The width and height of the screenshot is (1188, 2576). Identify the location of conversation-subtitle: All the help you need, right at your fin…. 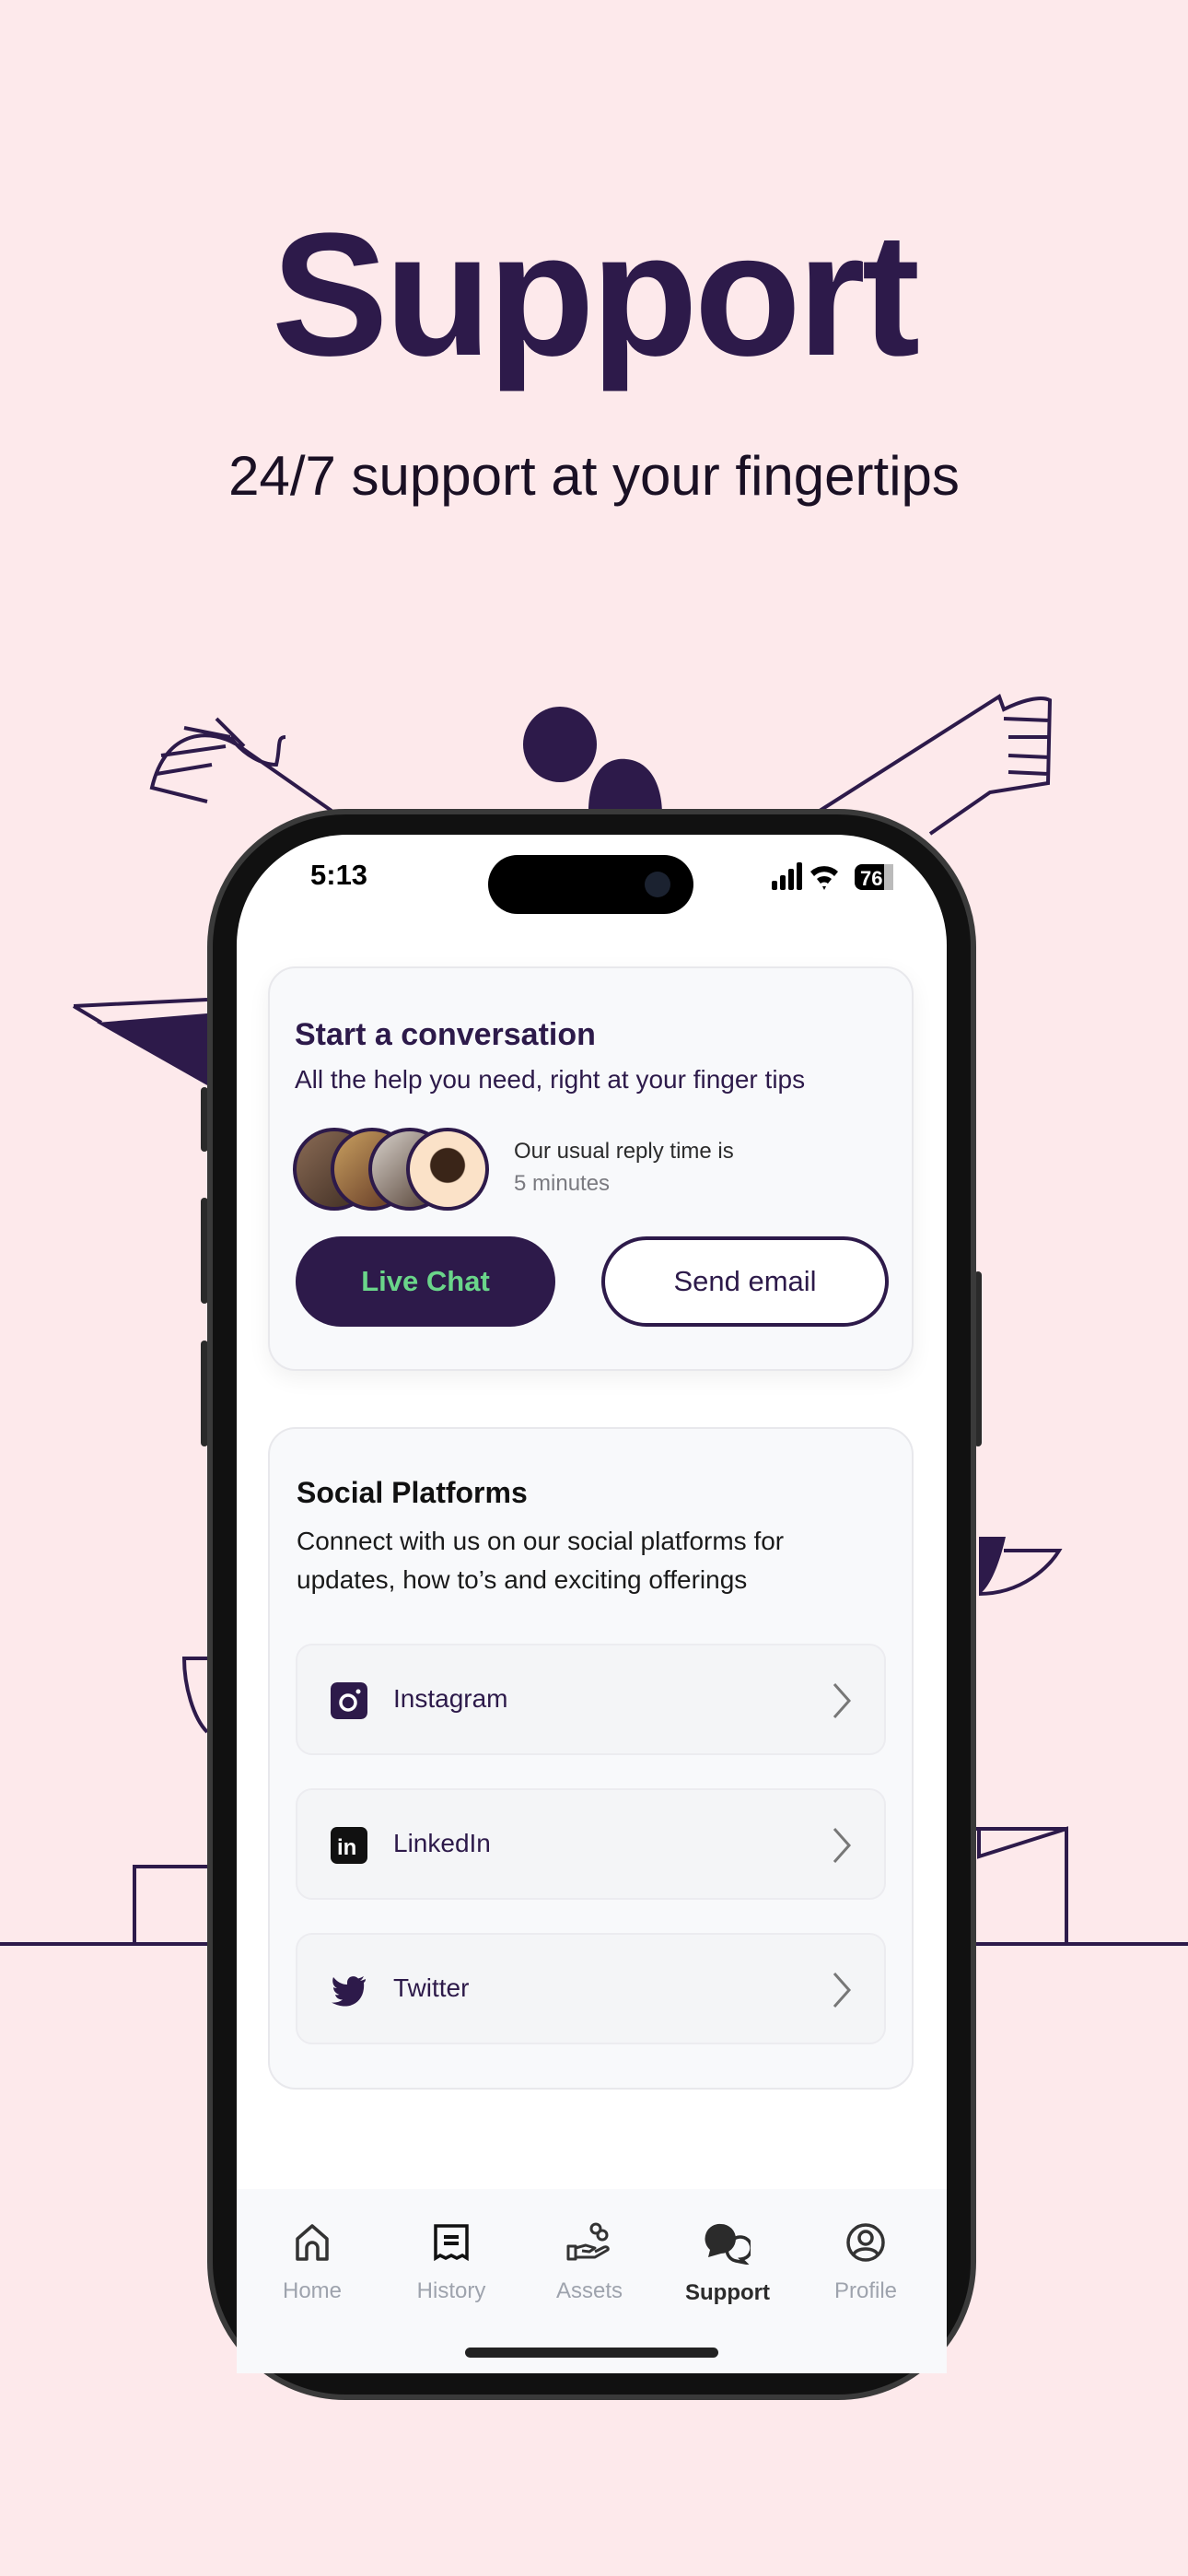
(550, 1079).